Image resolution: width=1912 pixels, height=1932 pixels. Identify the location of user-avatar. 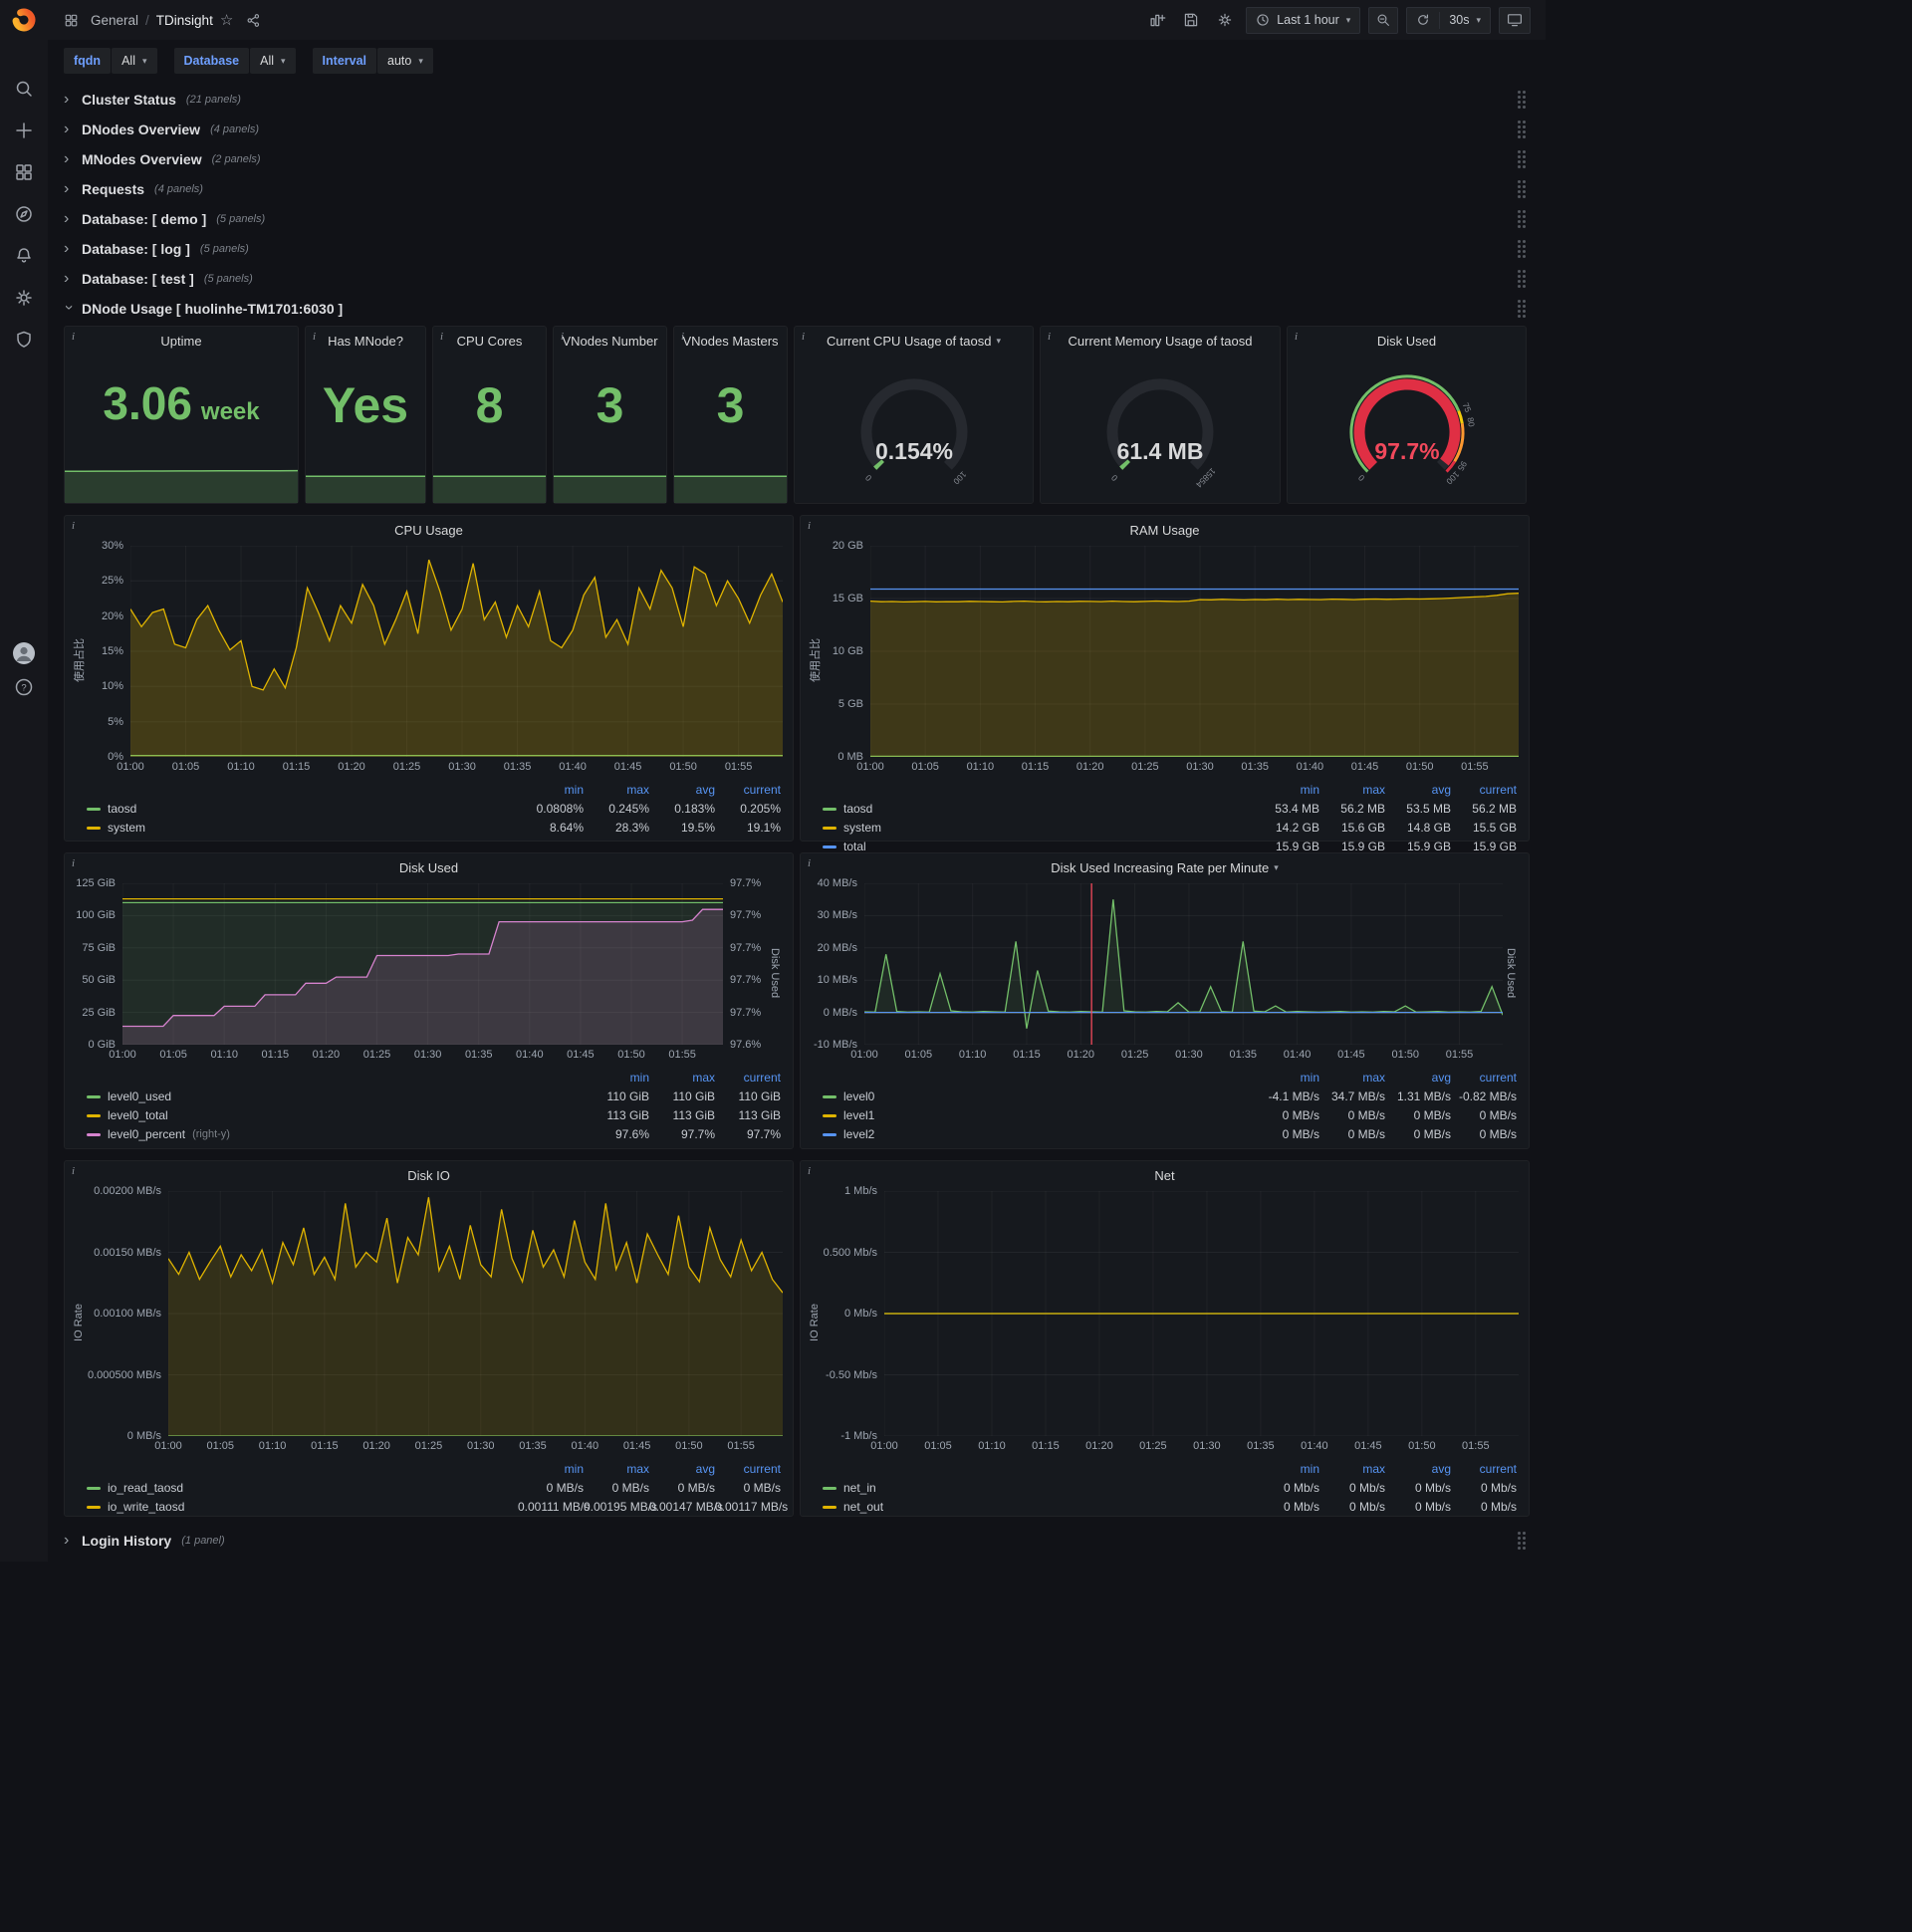
(24, 653).